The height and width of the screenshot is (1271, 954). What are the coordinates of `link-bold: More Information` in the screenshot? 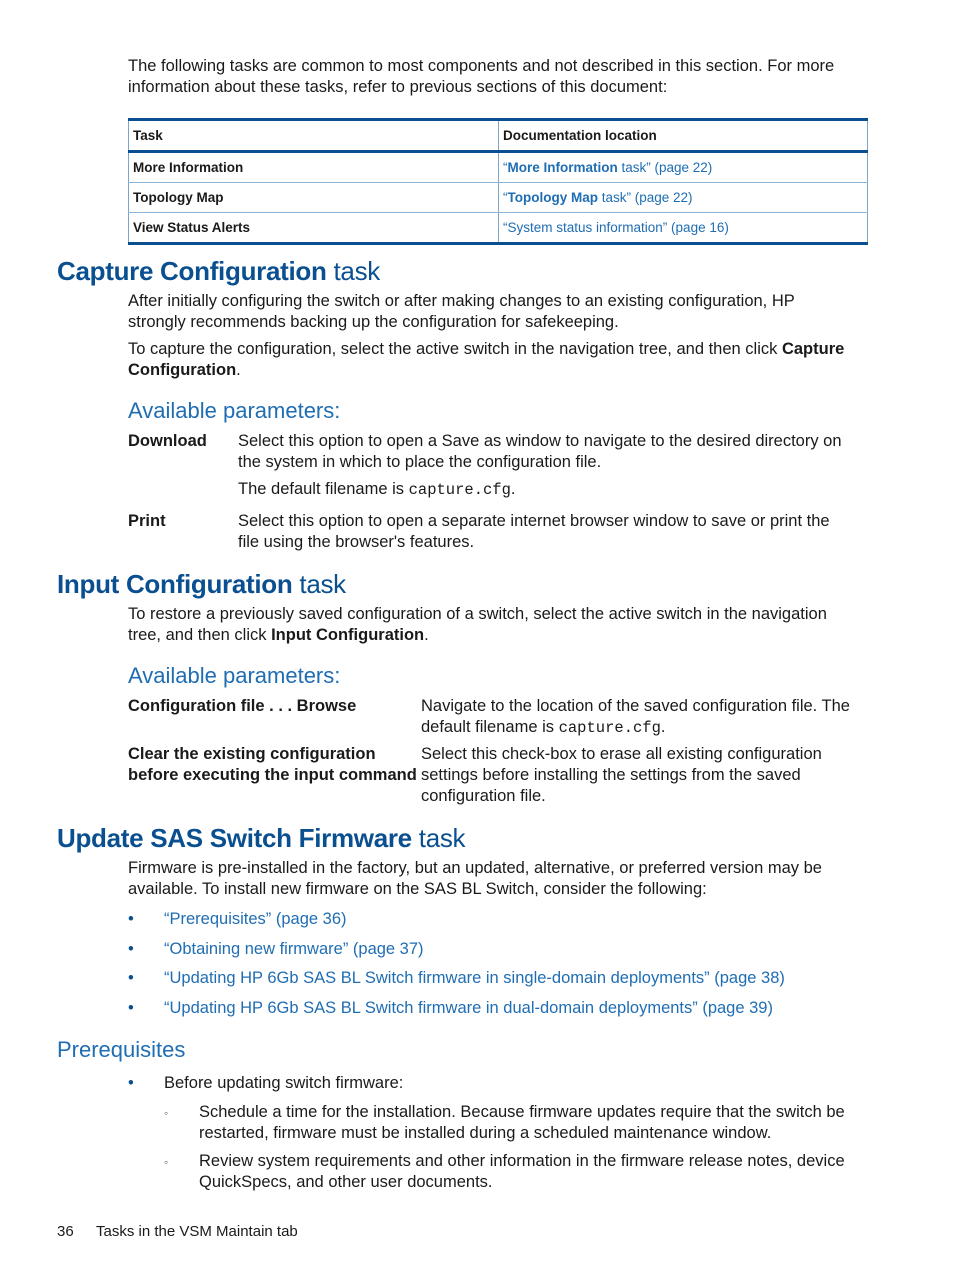 It's located at (562, 167).